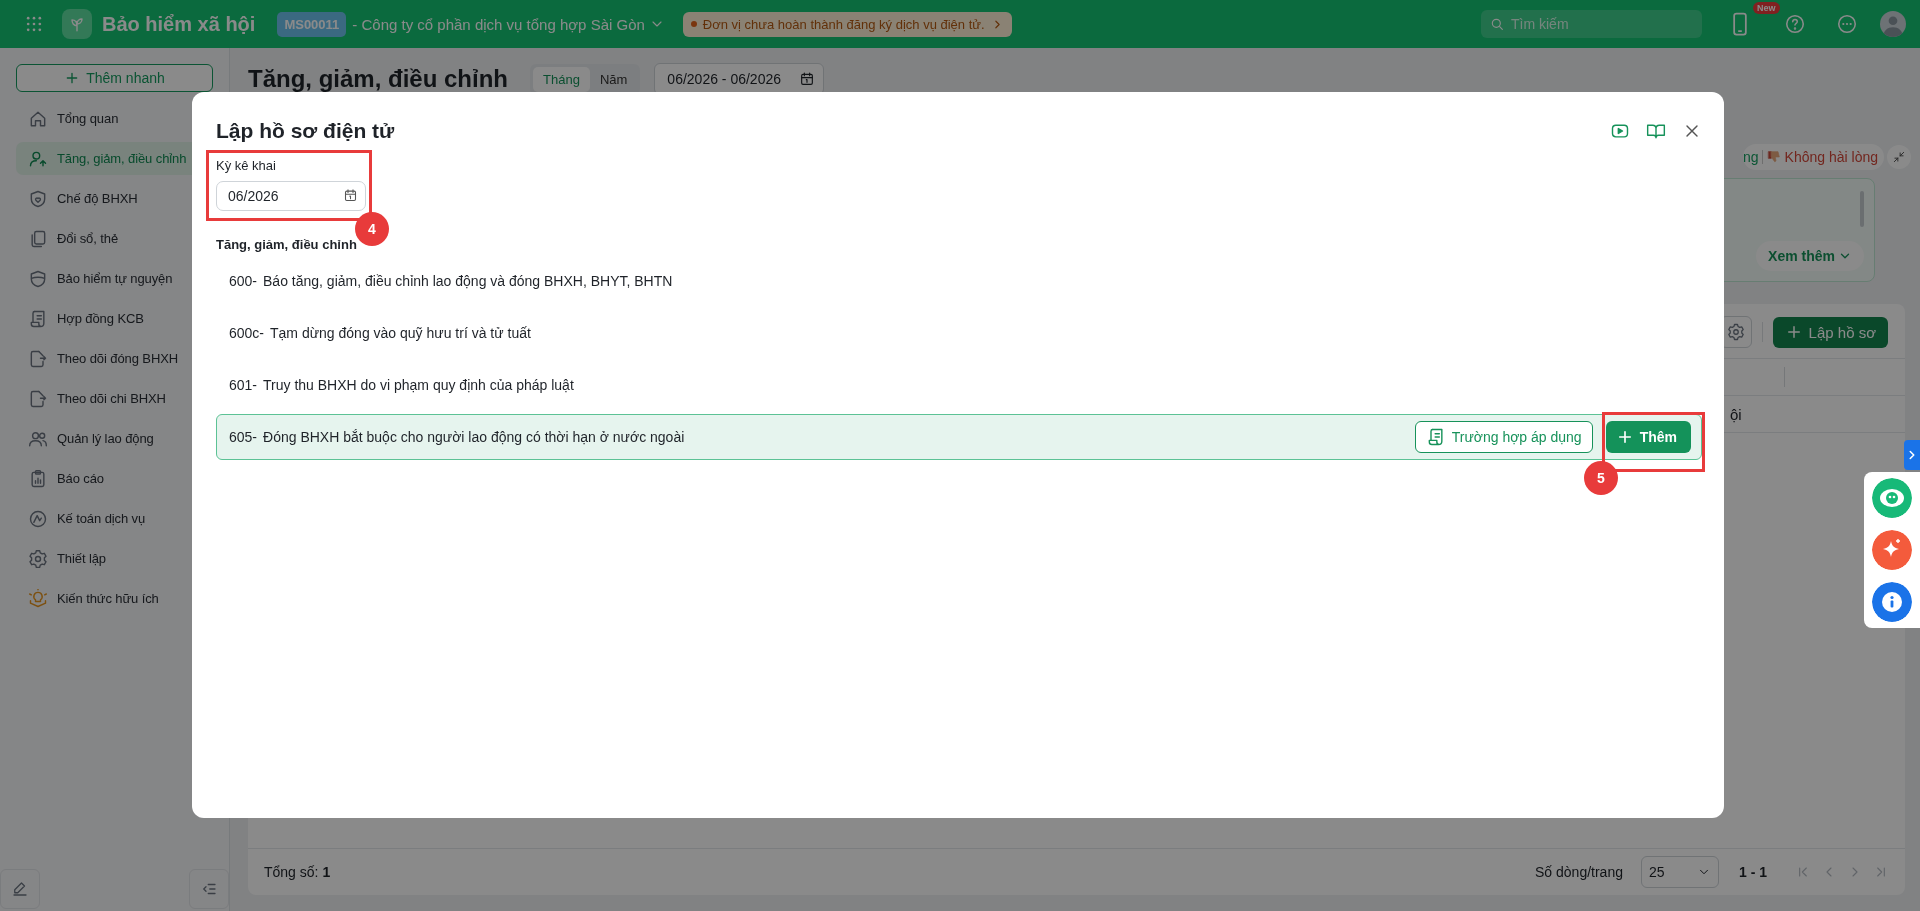 Image resolution: width=1920 pixels, height=911 pixels. What do you see at coordinates (114, 398) in the screenshot?
I see `sidebar-item: Theo dõi chi BHXH` at bounding box center [114, 398].